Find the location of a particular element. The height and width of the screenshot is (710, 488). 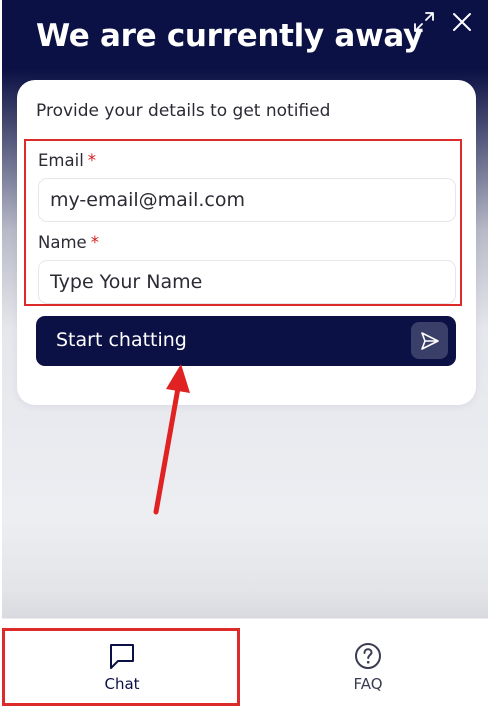

expand-button is located at coordinates (424, 22).